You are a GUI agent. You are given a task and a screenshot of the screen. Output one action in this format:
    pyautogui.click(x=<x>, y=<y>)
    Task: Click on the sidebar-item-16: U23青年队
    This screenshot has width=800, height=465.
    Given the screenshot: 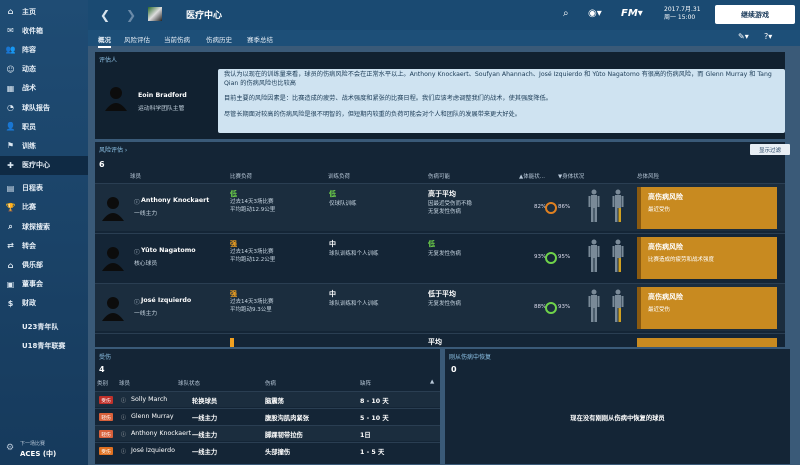 What is the action you would take?
    pyautogui.click(x=44, y=326)
    